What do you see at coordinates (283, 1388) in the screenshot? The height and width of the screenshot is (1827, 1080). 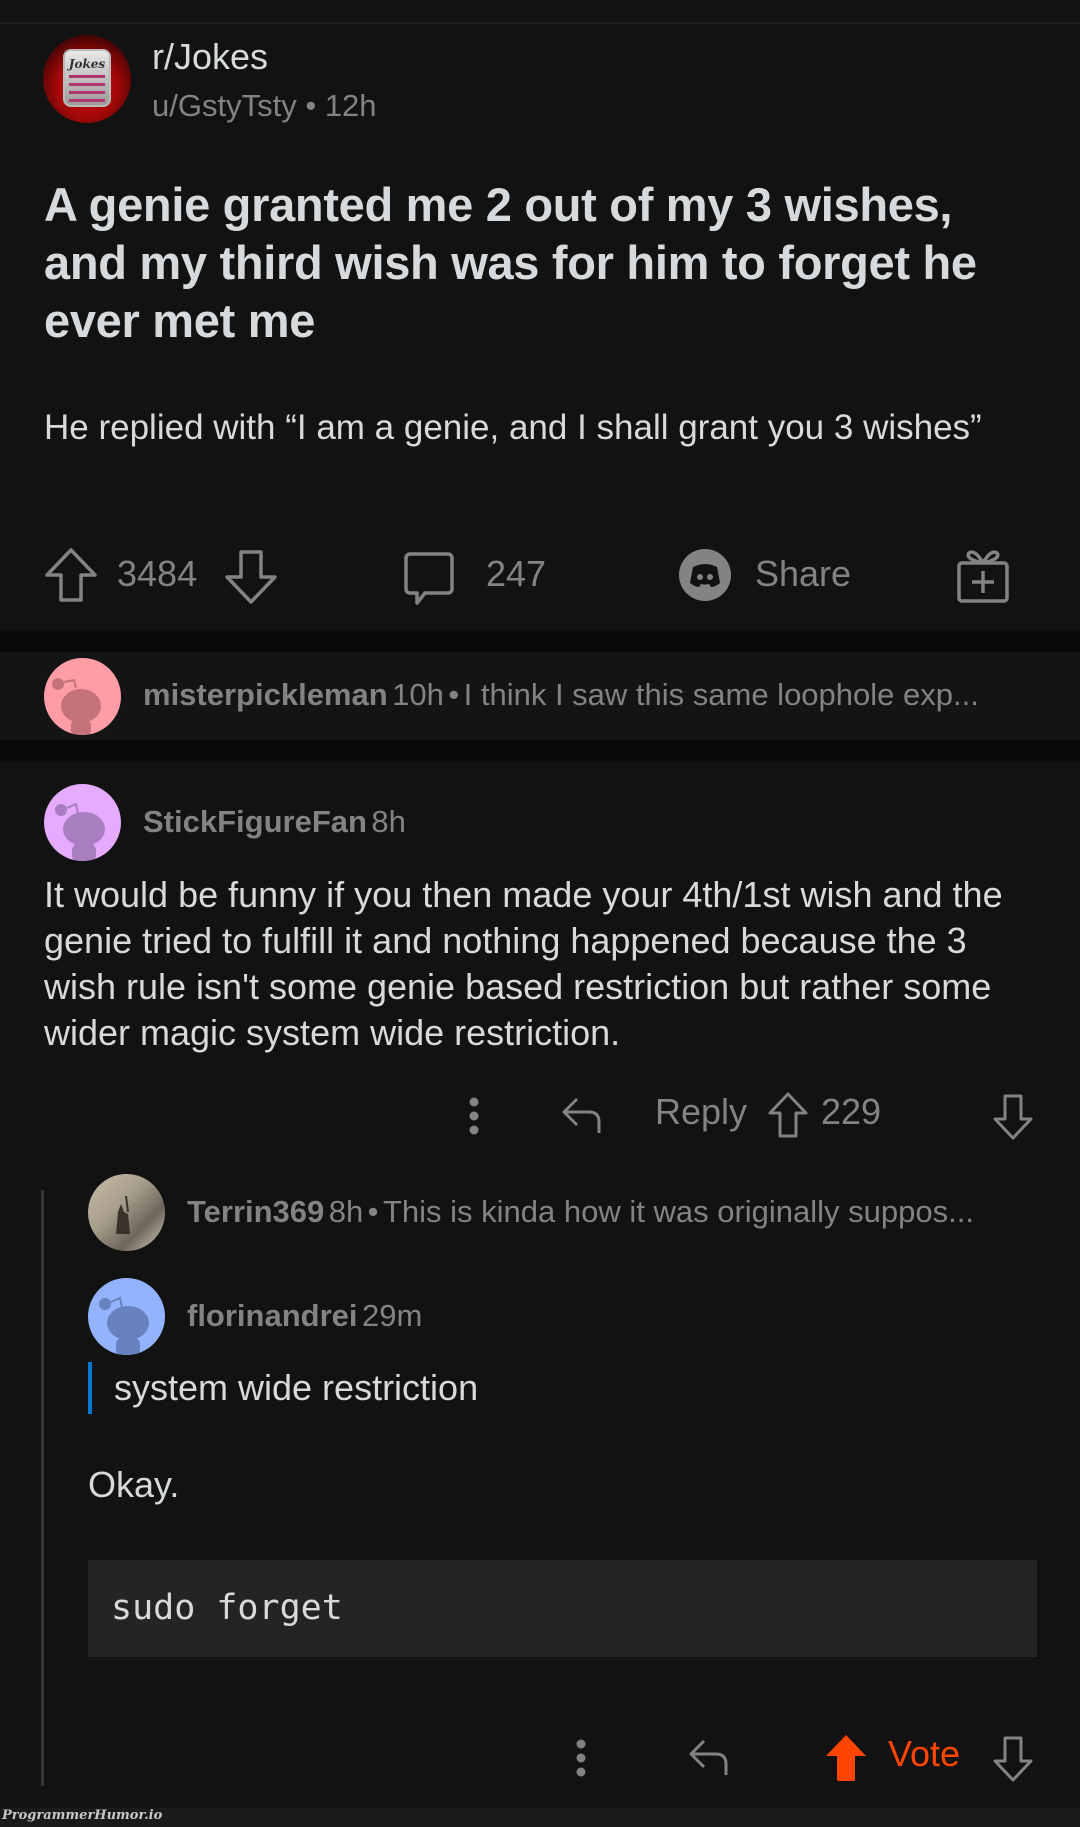 I see `blockquote: system wide restriction` at bounding box center [283, 1388].